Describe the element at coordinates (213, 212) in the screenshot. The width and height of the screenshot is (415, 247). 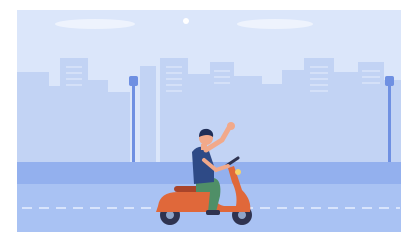
I see `rider-shoe` at that location.